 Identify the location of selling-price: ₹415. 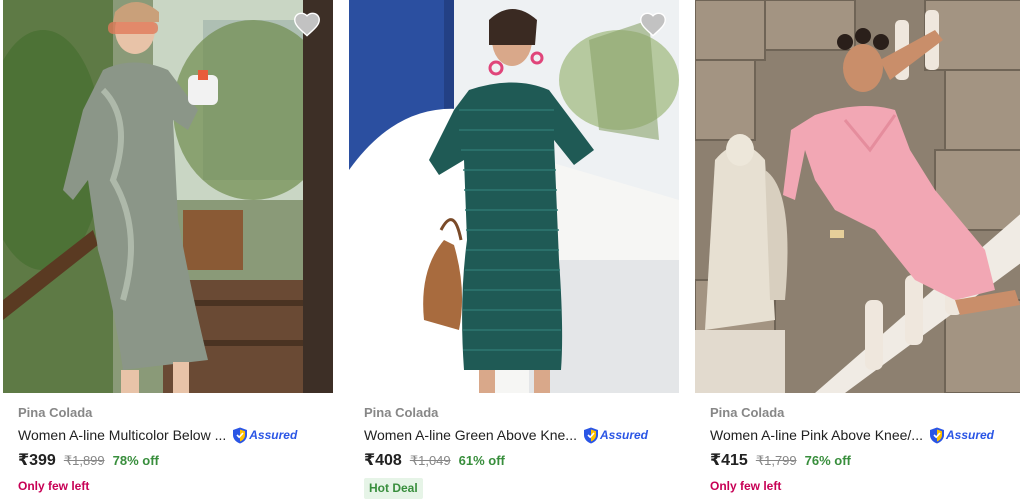
(729, 460).